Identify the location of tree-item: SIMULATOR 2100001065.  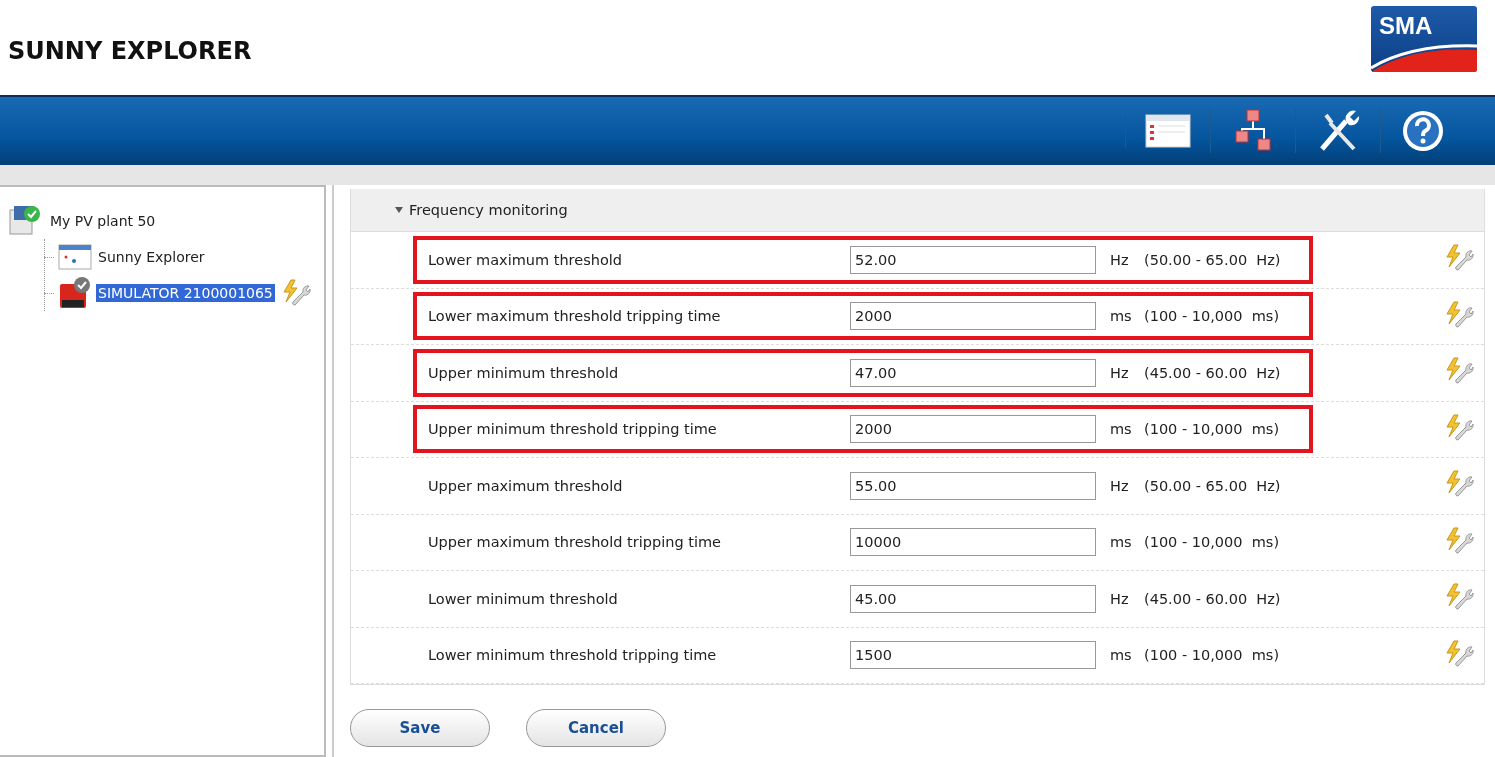
(185, 293).